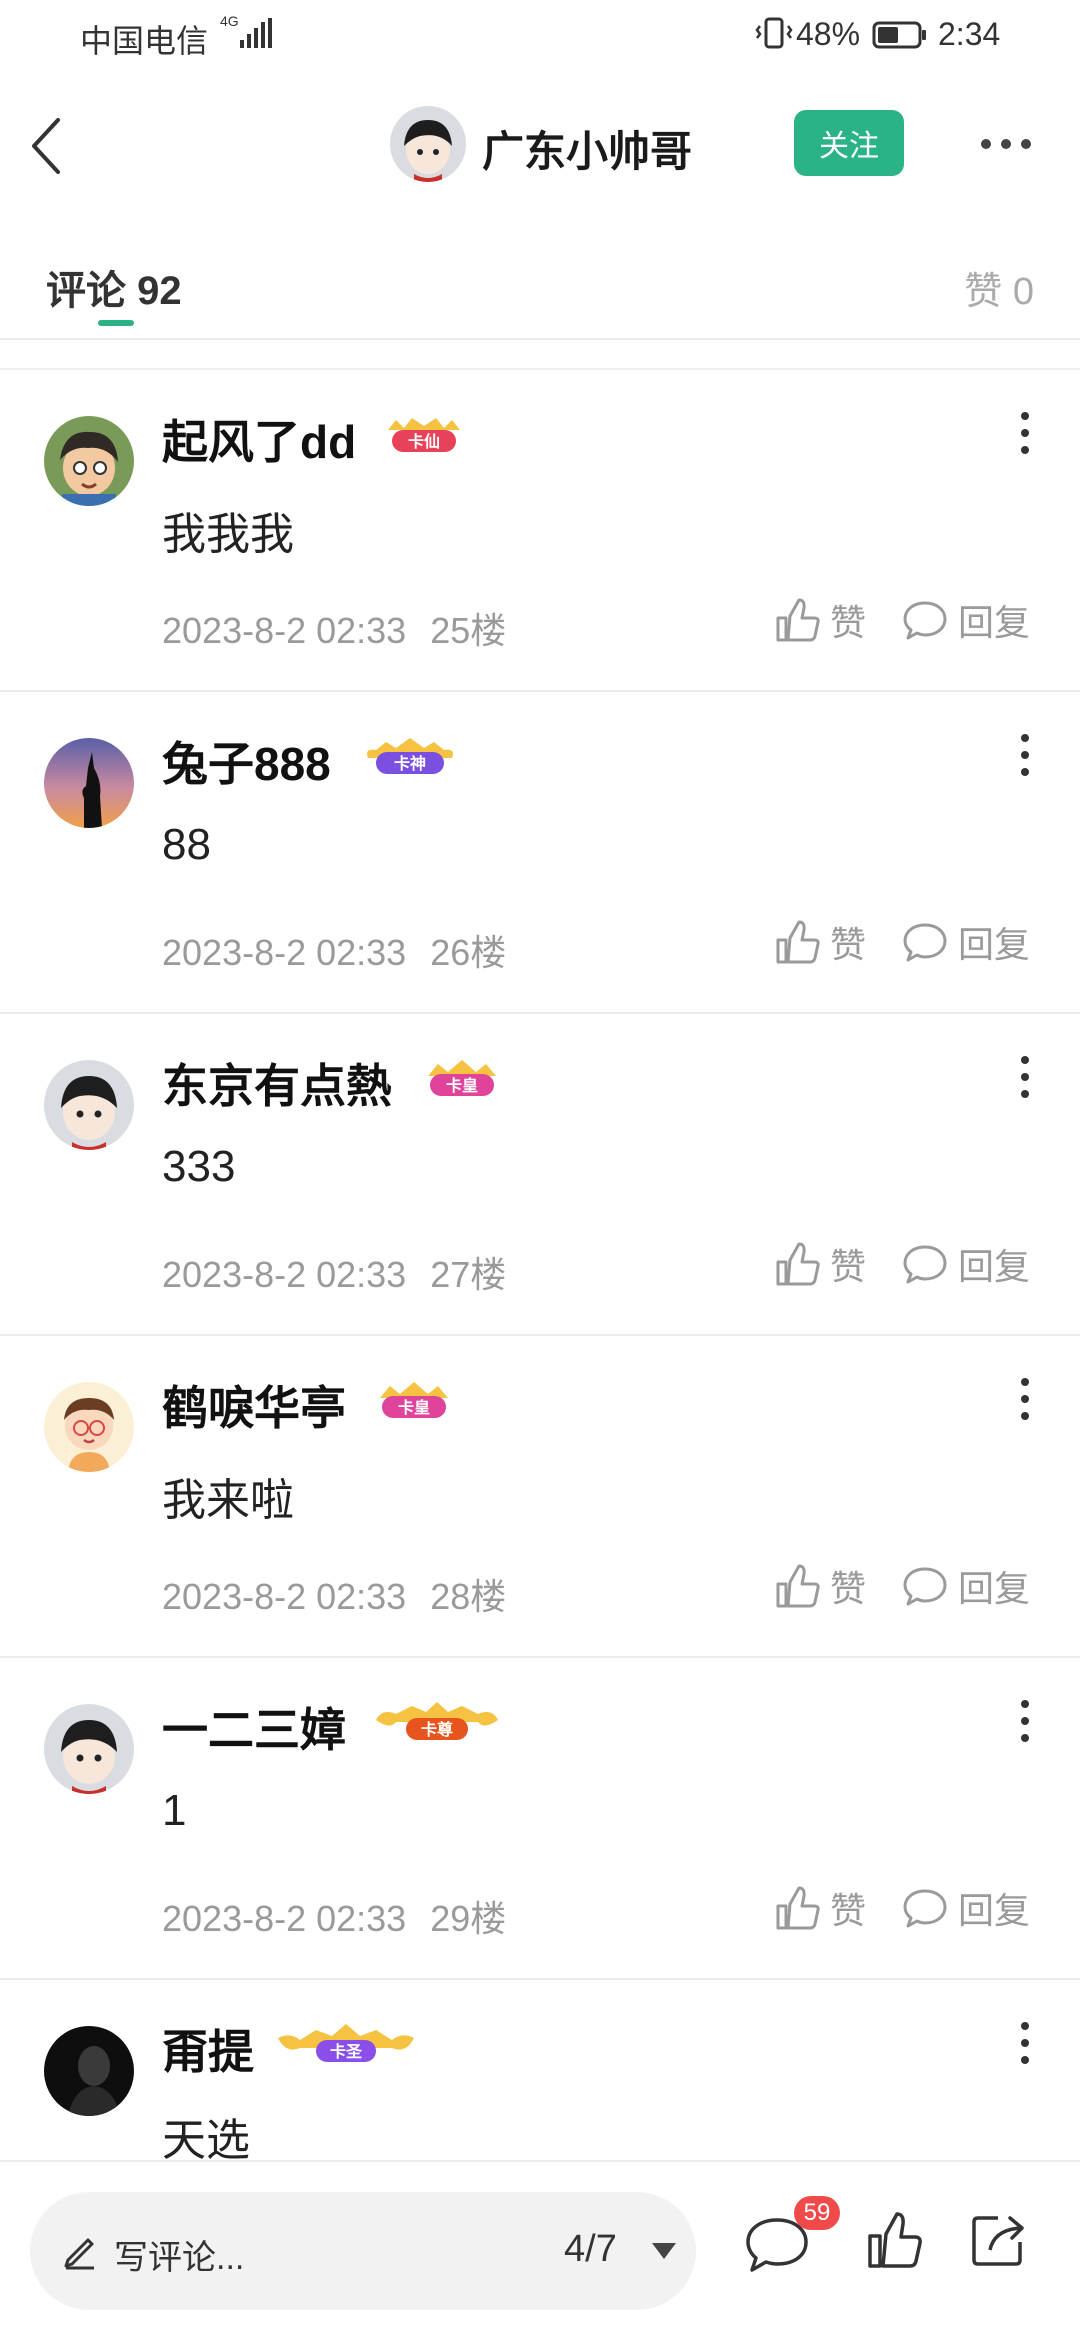 The height and width of the screenshot is (2340, 1080). Describe the element at coordinates (228, 534) in the screenshot. I see `comment-text: 我我我` at that location.